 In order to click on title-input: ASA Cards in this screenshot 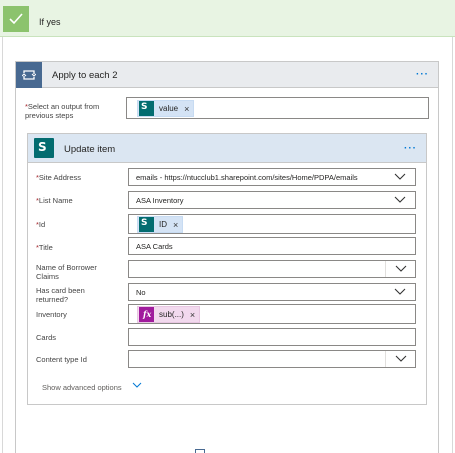, I will do `click(272, 246)`.